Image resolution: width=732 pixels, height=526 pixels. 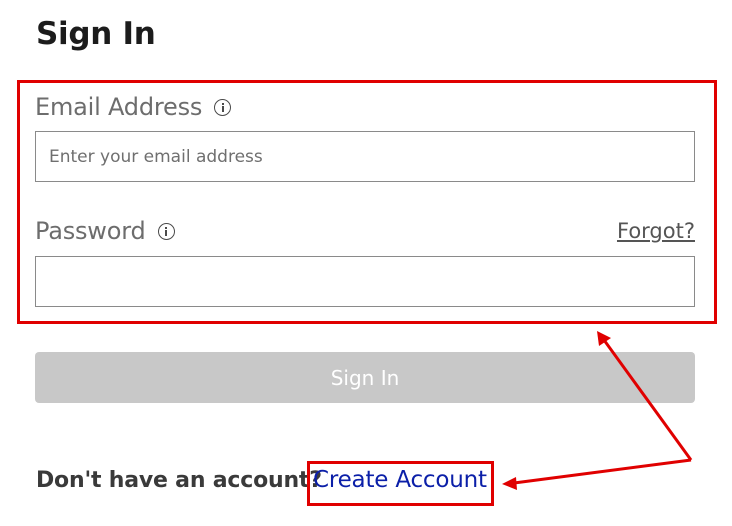 What do you see at coordinates (400, 480) in the screenshot?
I see `create-account-link: Create Account` at bounding box center [400, 480].